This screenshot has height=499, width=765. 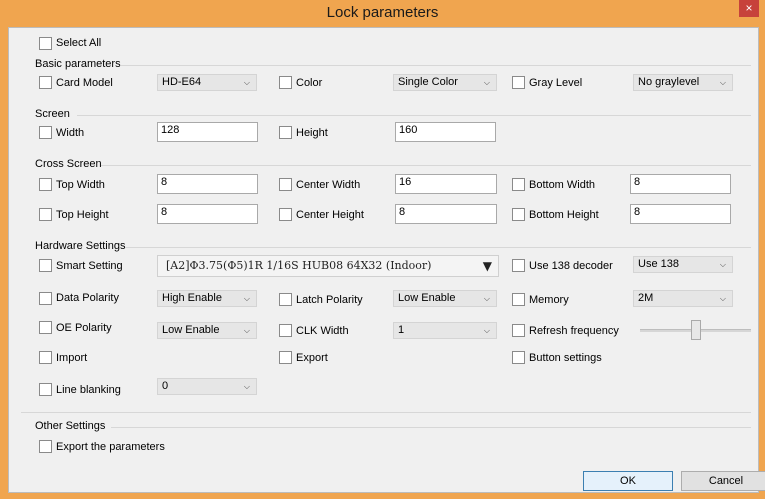 What do you see at coordinates (683, 298) in the screenshot?
I see `memory-select: 2M ⌵` at bounding box center [683, 298].